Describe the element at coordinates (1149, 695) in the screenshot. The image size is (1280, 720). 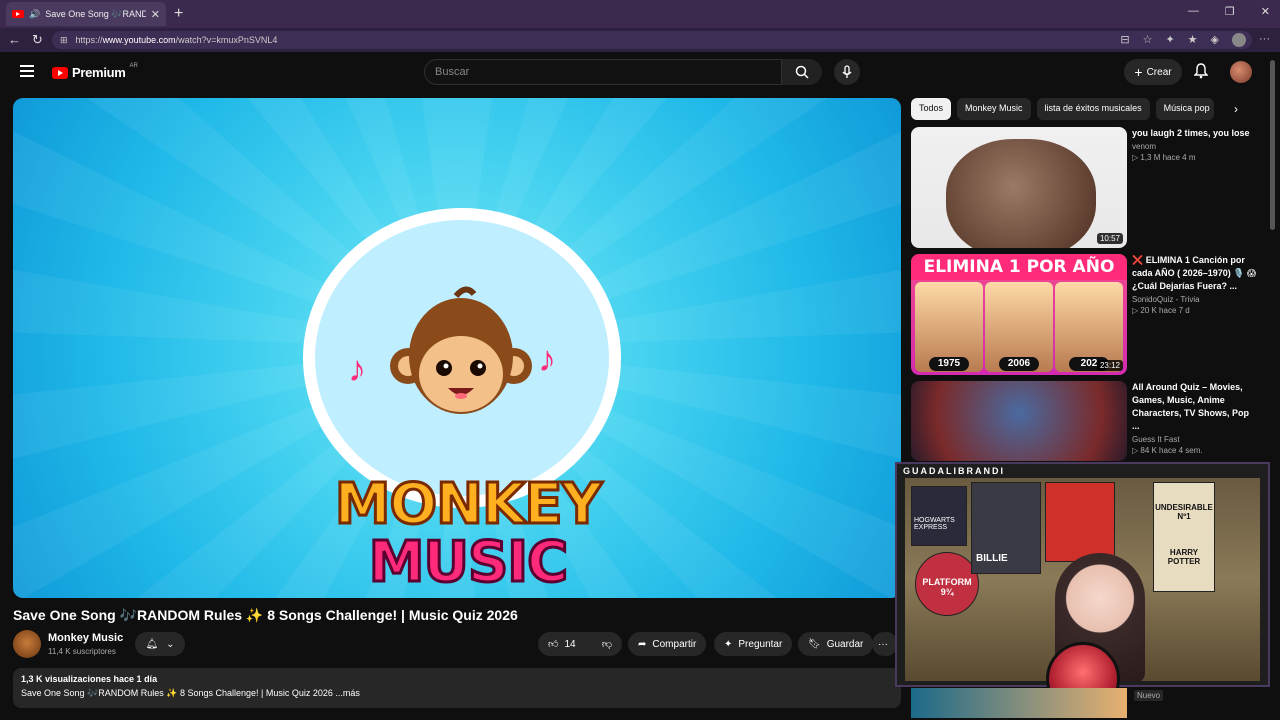
I see `new-badge: Nuevo` at that location.